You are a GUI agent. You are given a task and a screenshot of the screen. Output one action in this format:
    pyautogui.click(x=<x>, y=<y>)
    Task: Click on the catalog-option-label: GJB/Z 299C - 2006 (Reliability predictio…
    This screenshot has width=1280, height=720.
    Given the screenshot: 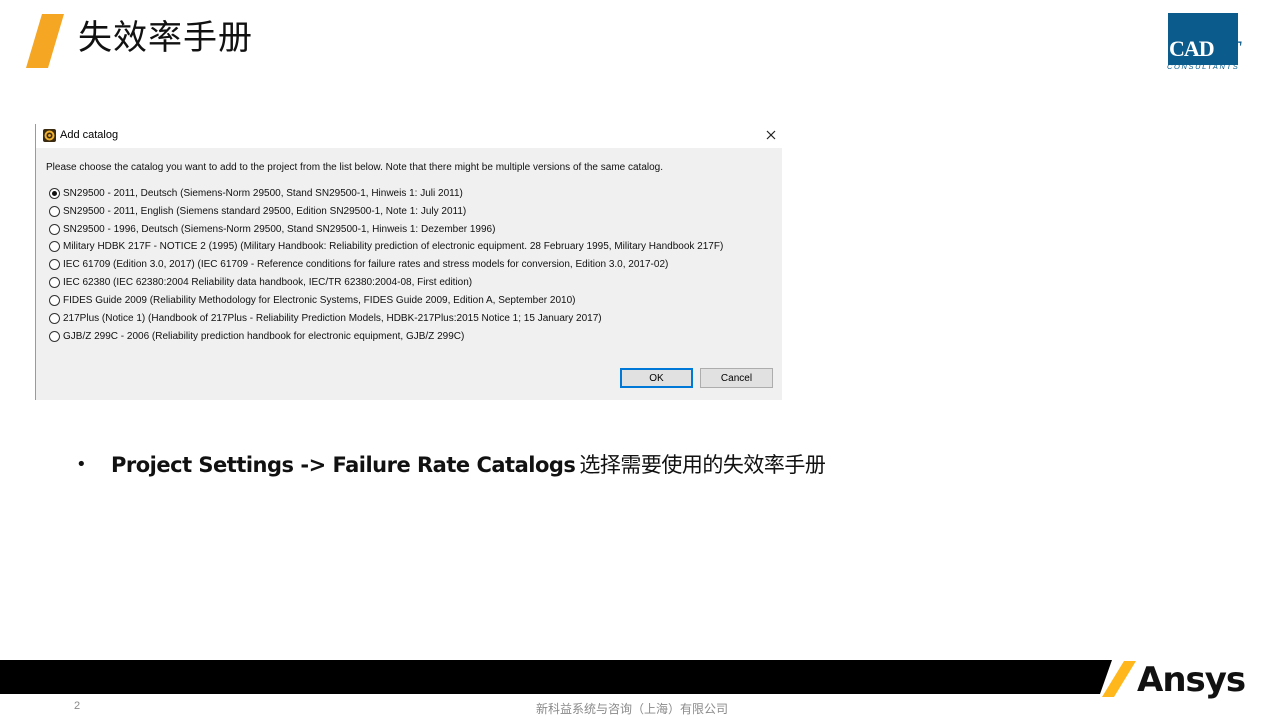 What is the action you would take?
    pyautogui.click(x=264, y=336)
    